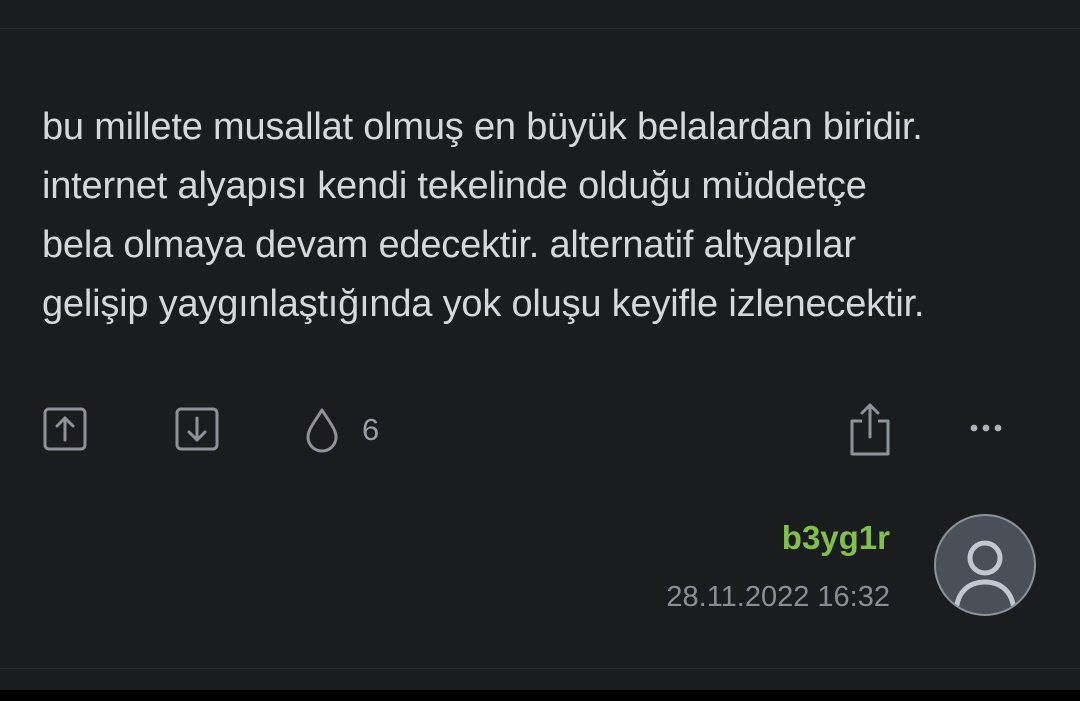 Image resolution: width=1080 pixels, height=701 pixels. What do you see at coordinates (540, 695) in the screenshot?
I see `bottom-bar` at bounding box center [540, 695].